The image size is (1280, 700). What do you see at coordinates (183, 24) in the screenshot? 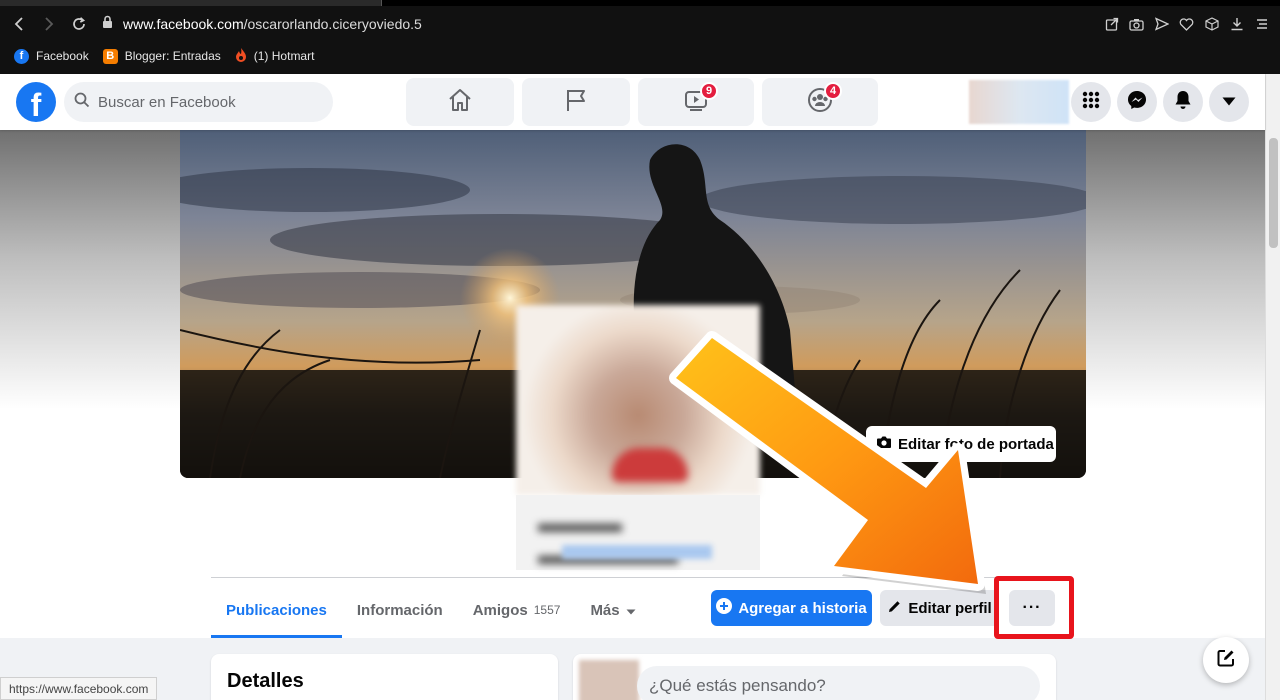
I see `url-domain: www.facebook.com` at bounding box center [183, 24].